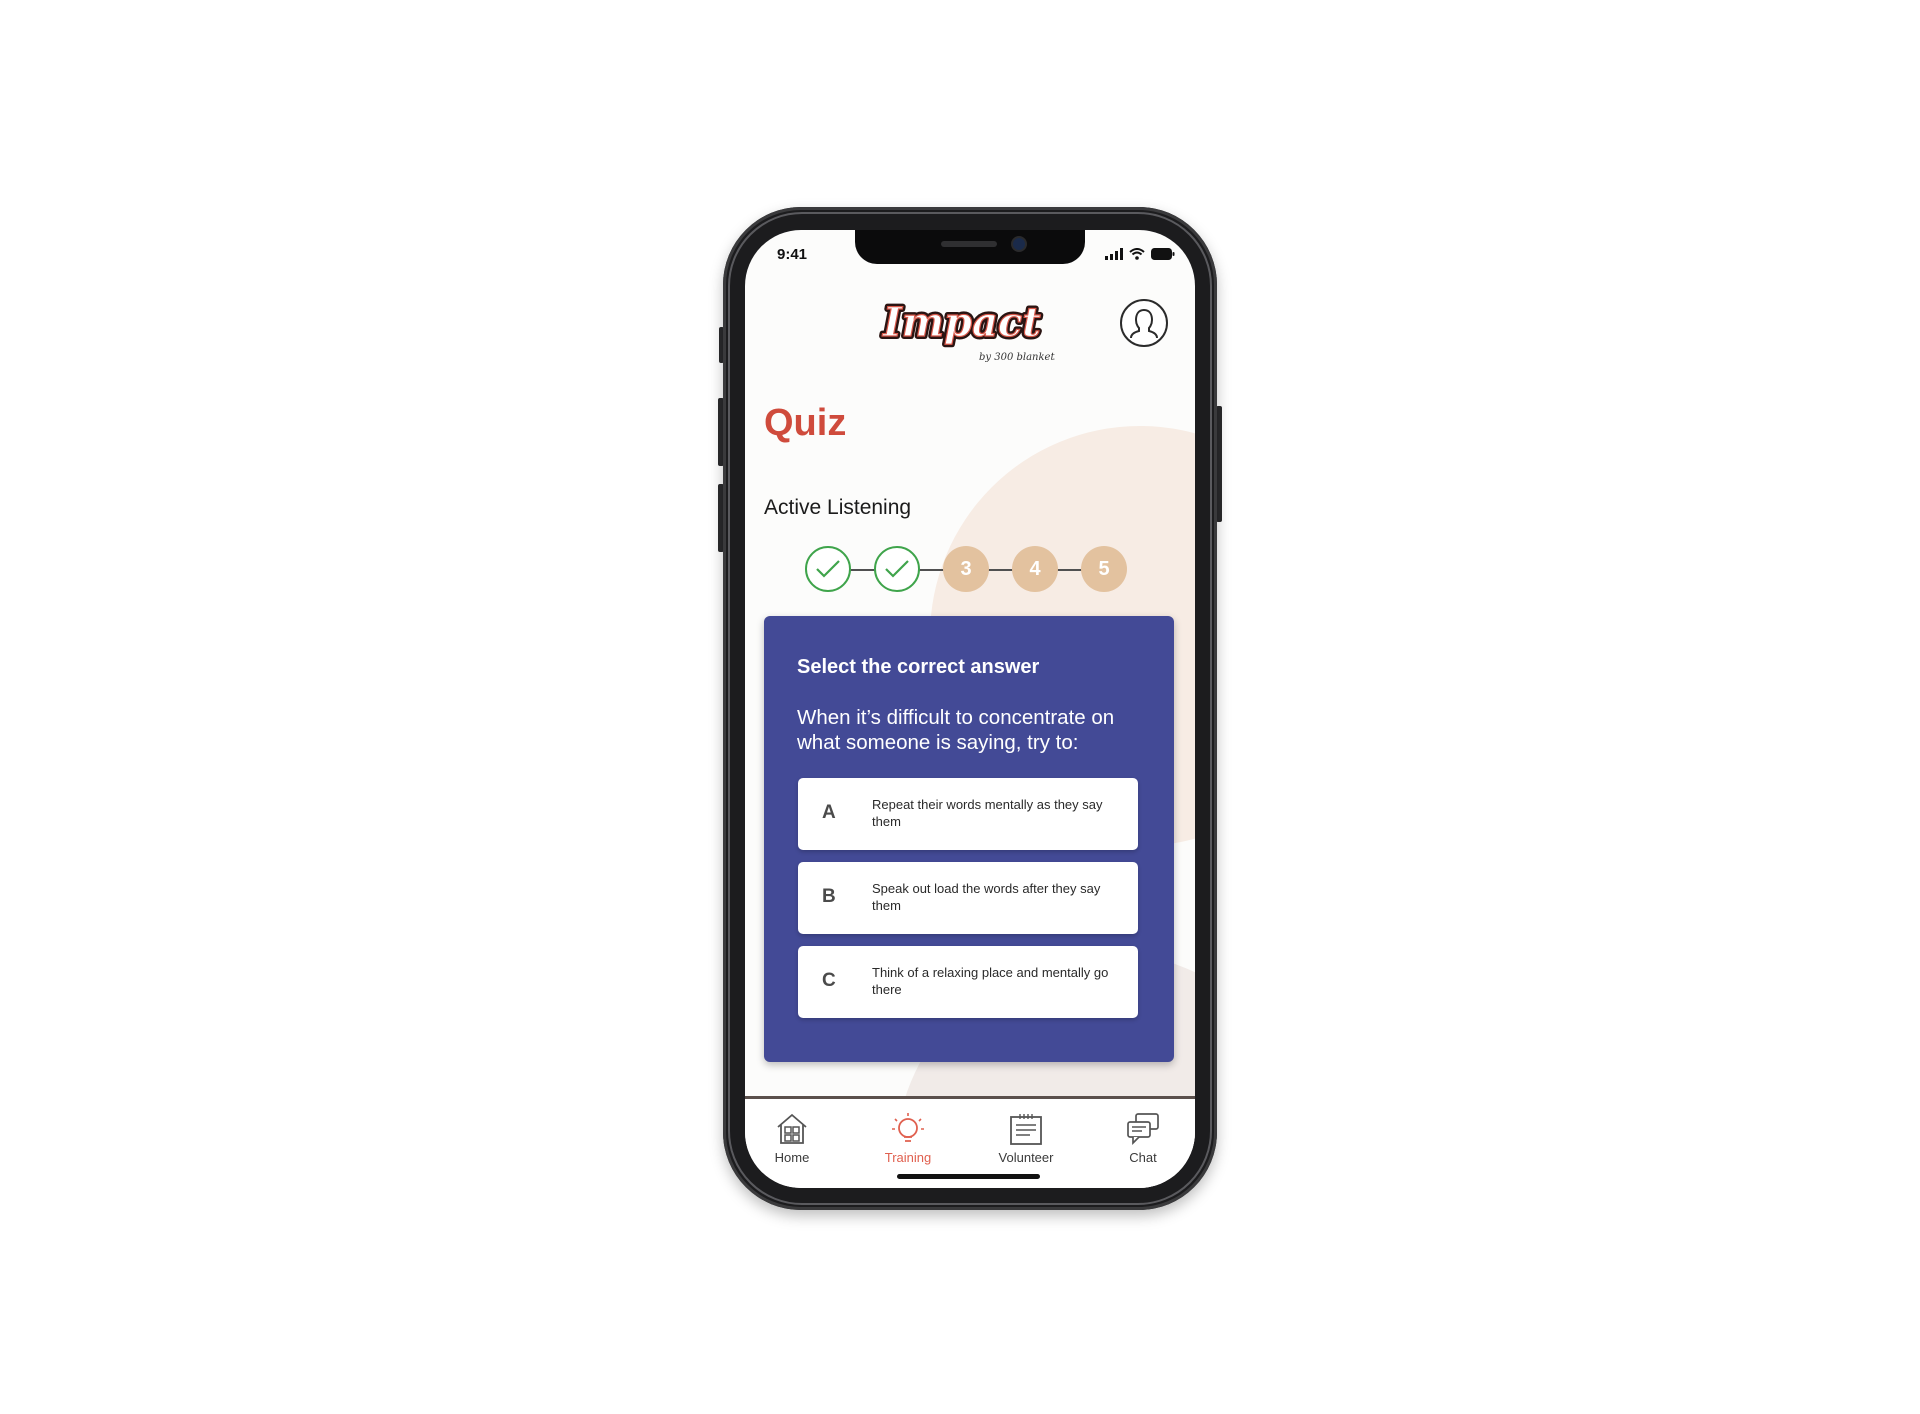  Describe the element at coordinates (1163, 254) in the screenshot. I see `battery-icon` at that location.